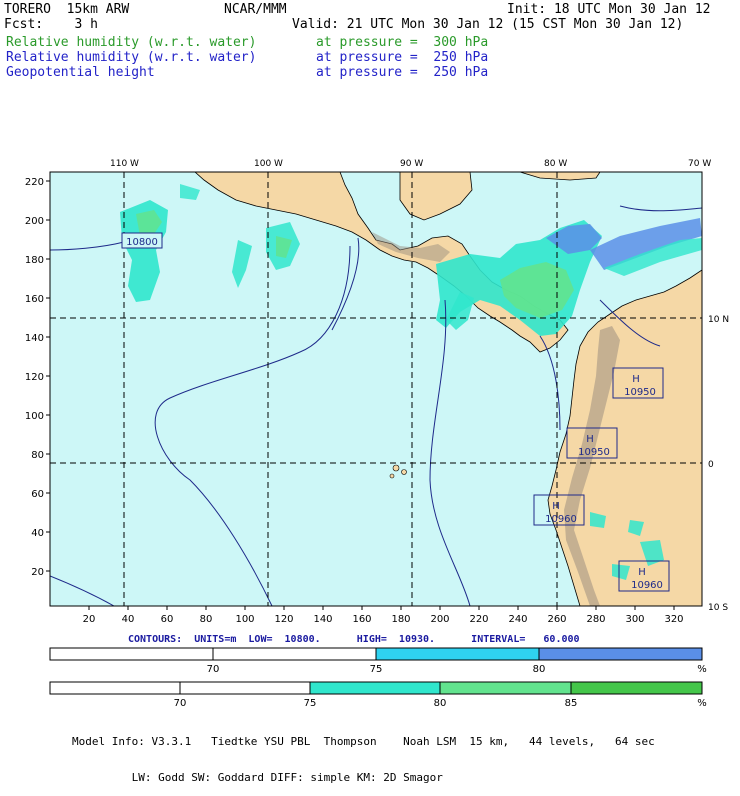 The width and height of the screenshot is (740, 796). Describe the element at coordinates (37, 572) in the screenshot. I see `y-tick-label: 20` at that location.